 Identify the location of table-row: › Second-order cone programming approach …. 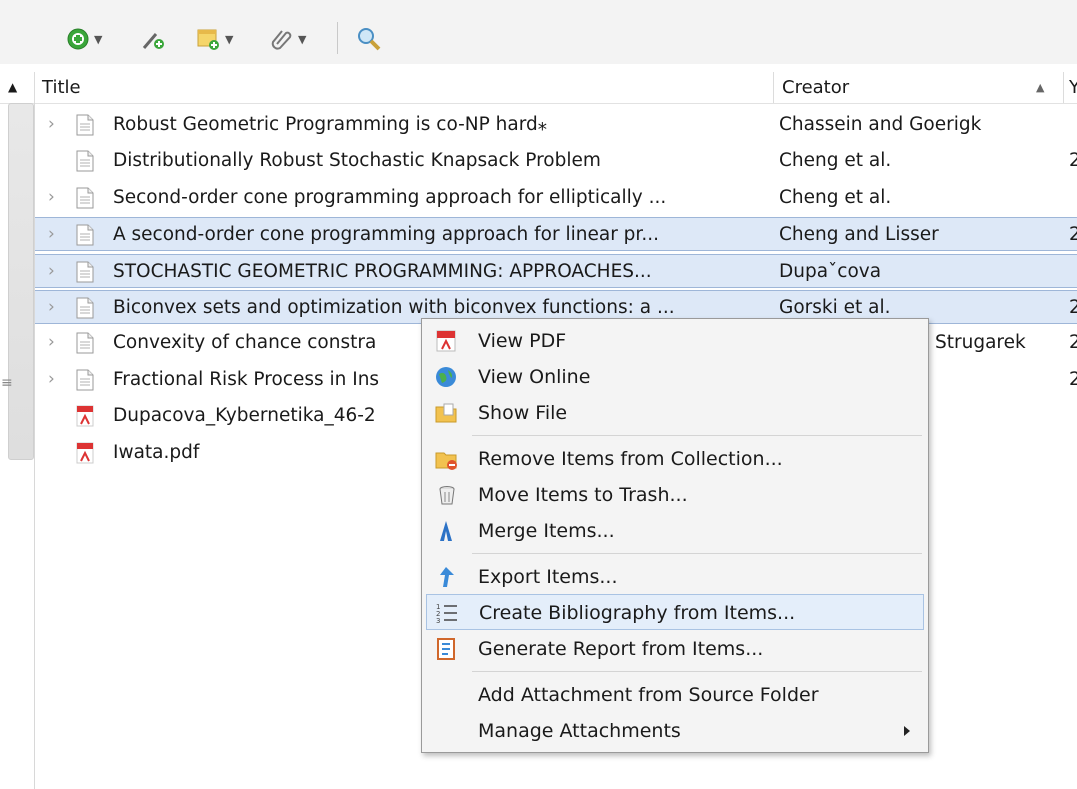
(556, 198).